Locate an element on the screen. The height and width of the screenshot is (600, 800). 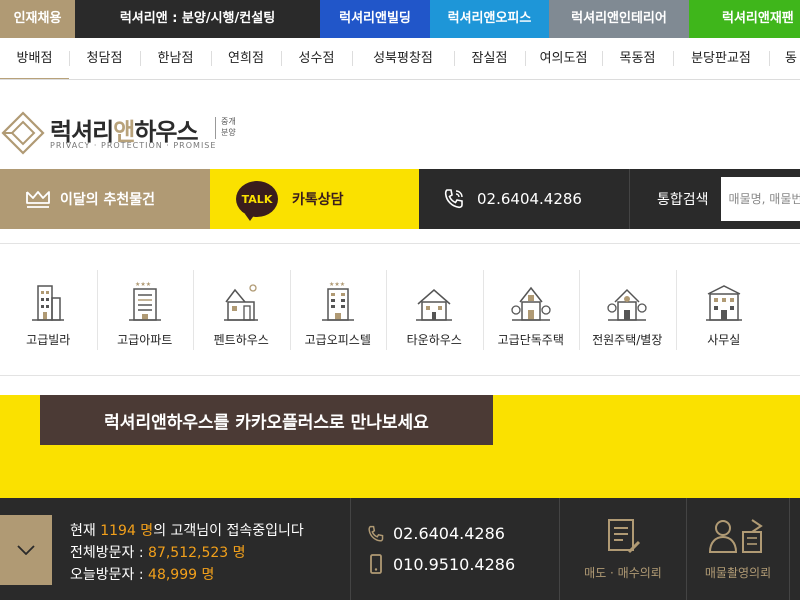
branch-item: 방배점 is located at coordinates (34, 58).